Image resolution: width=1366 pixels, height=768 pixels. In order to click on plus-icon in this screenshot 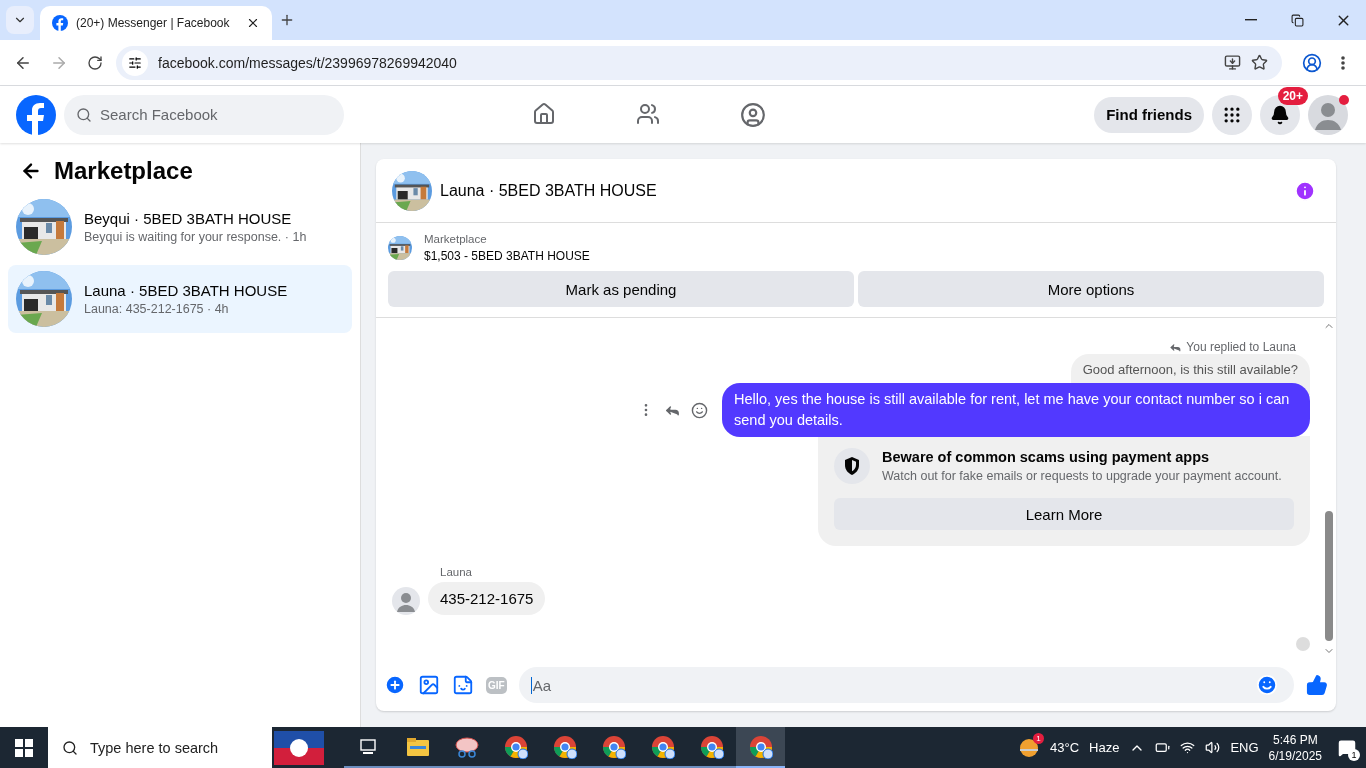, I will do `click(287, 20)`.